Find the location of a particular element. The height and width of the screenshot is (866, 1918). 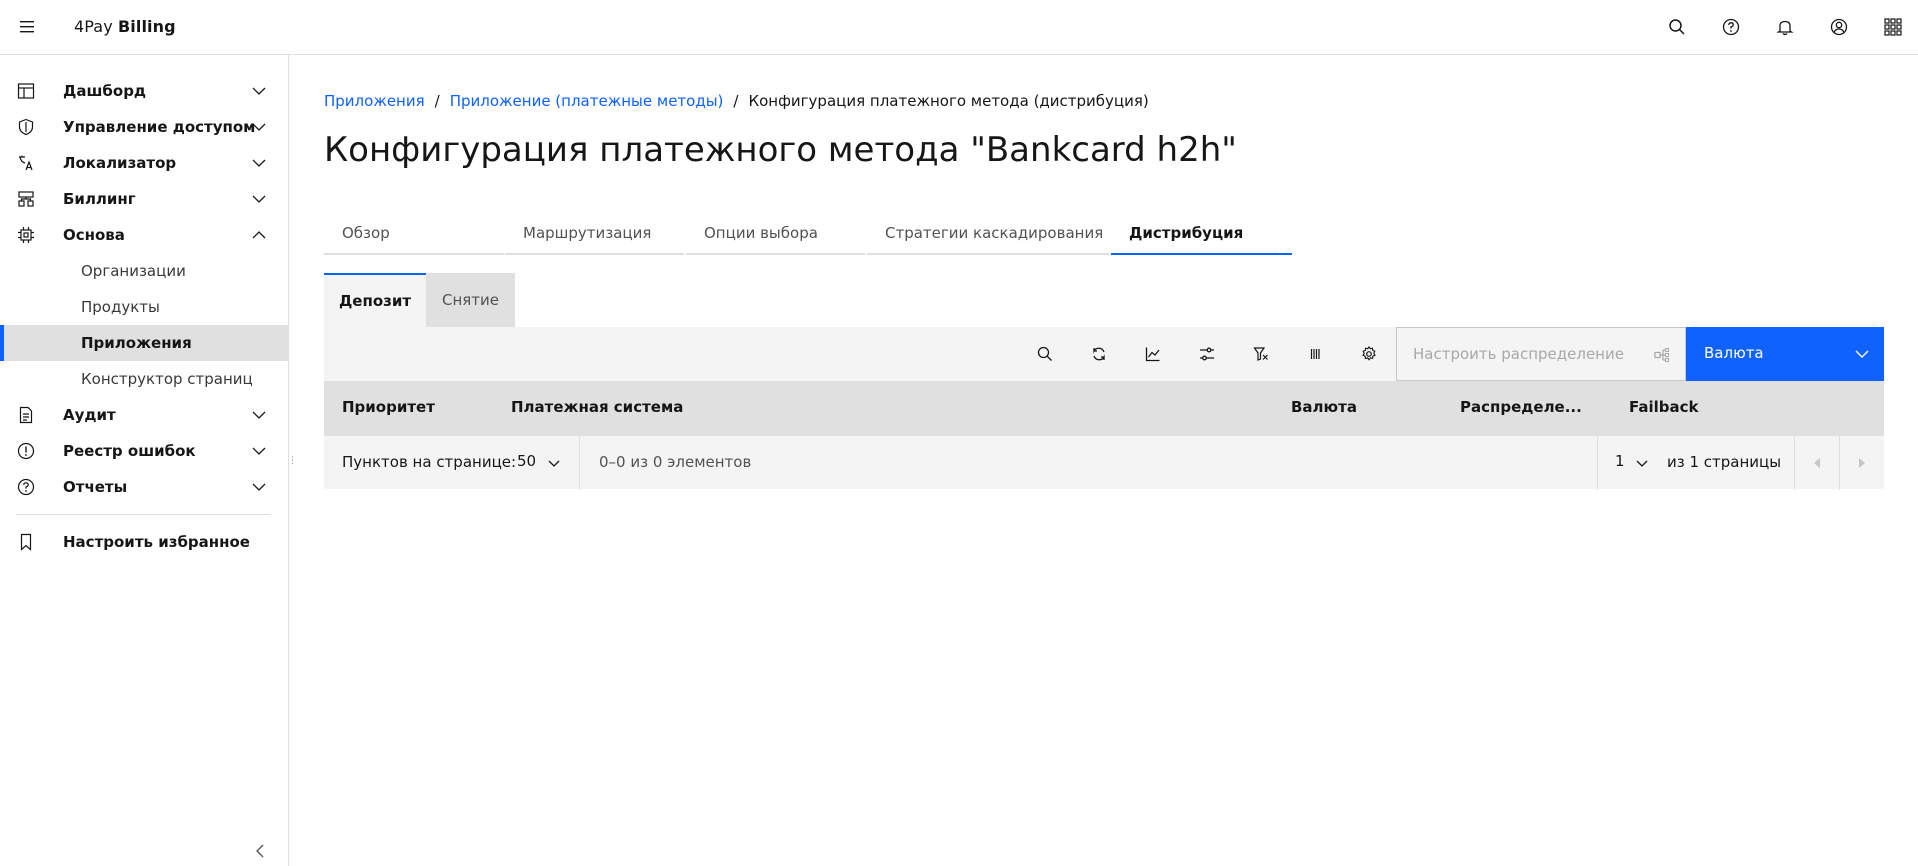

sidebar-item-label: Управление доступом is located at coordinates (159, 127).